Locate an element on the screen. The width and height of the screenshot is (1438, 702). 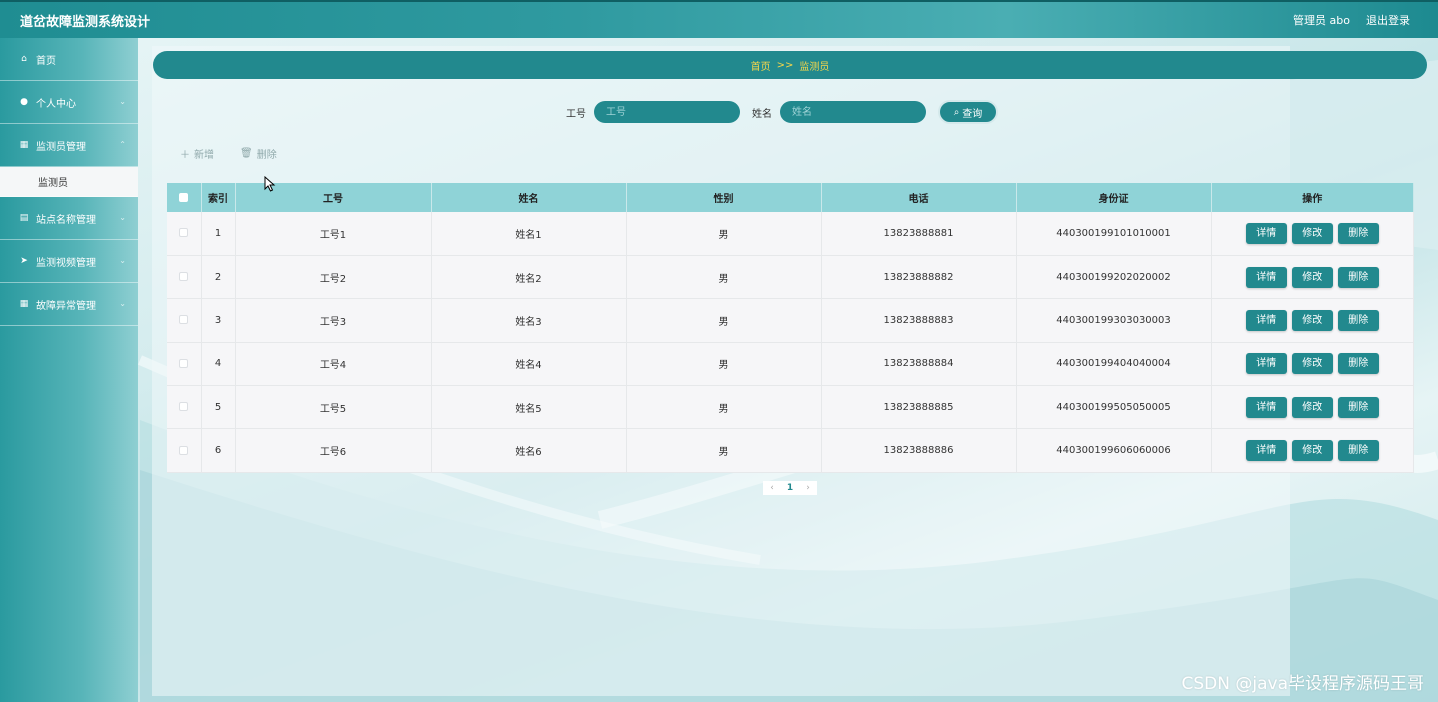
breadcrumb-home: 首页 is located at coordinates (761, 65).